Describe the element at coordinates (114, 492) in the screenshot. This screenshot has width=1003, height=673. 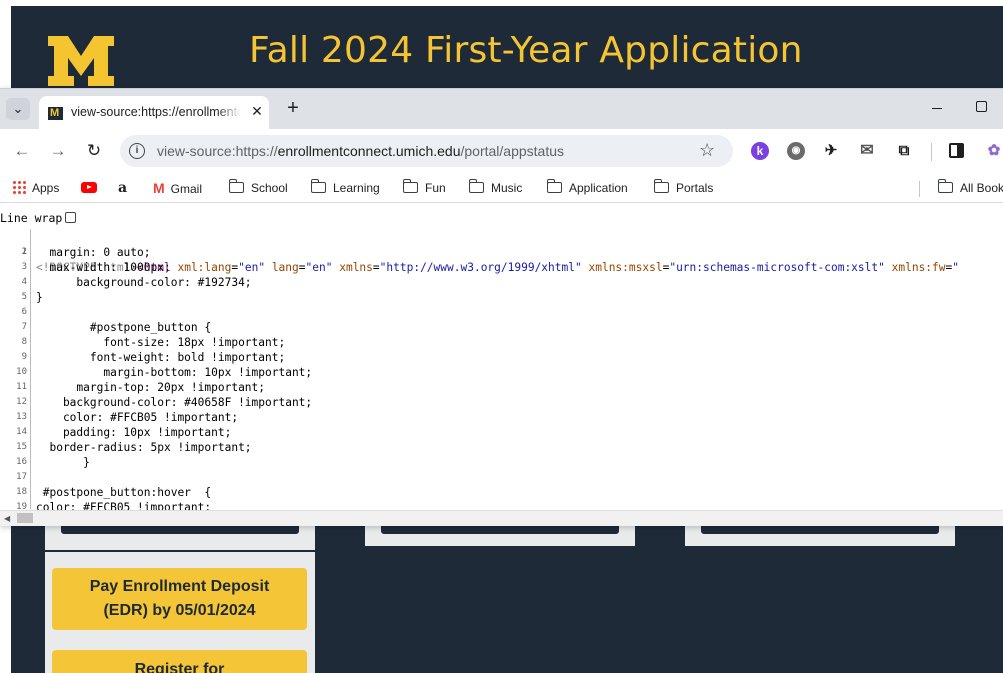
I see `source-line: 18 #postpone_button:hover {` at that location.